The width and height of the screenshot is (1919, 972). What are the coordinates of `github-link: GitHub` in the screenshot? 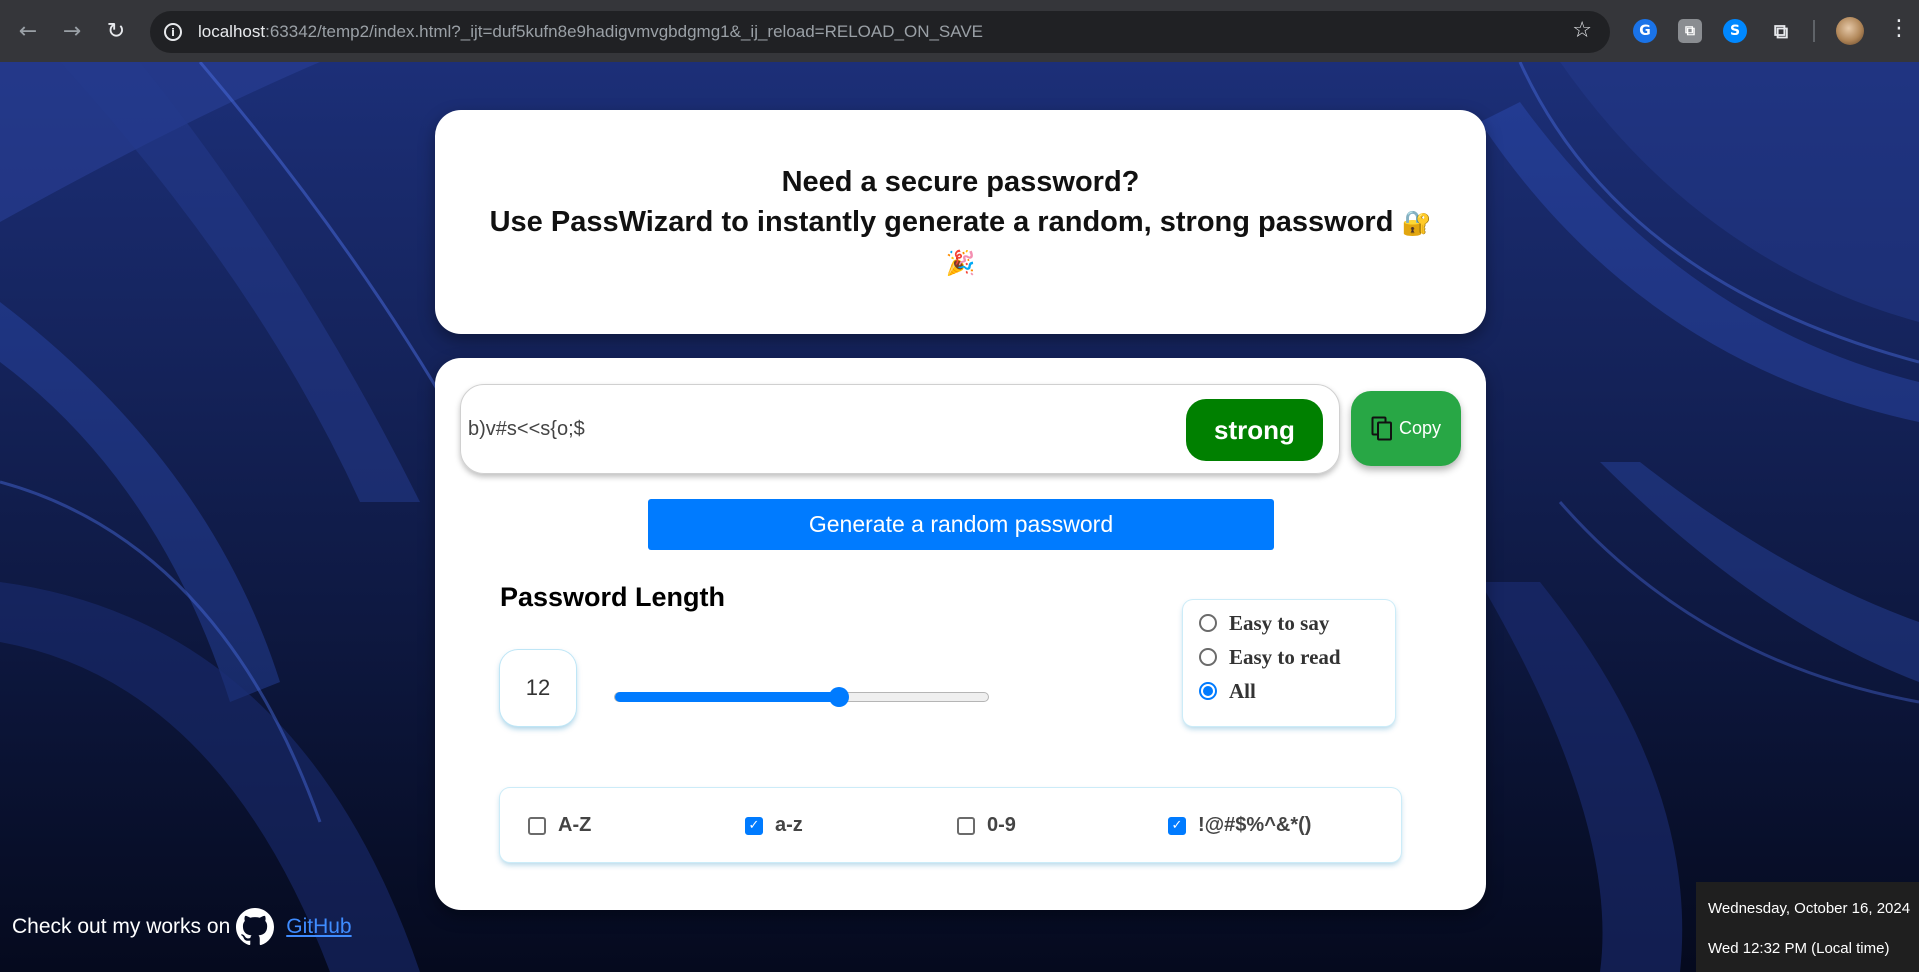 It's located at (318, 927).